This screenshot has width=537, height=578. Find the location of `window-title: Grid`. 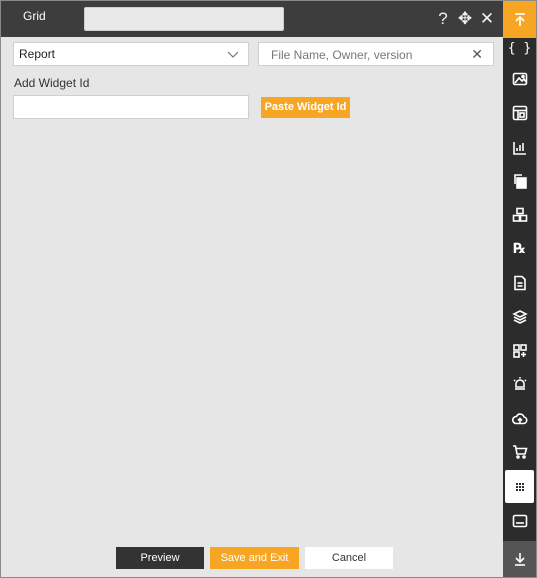

window-title: Grid is located at coordinates (34, 16).